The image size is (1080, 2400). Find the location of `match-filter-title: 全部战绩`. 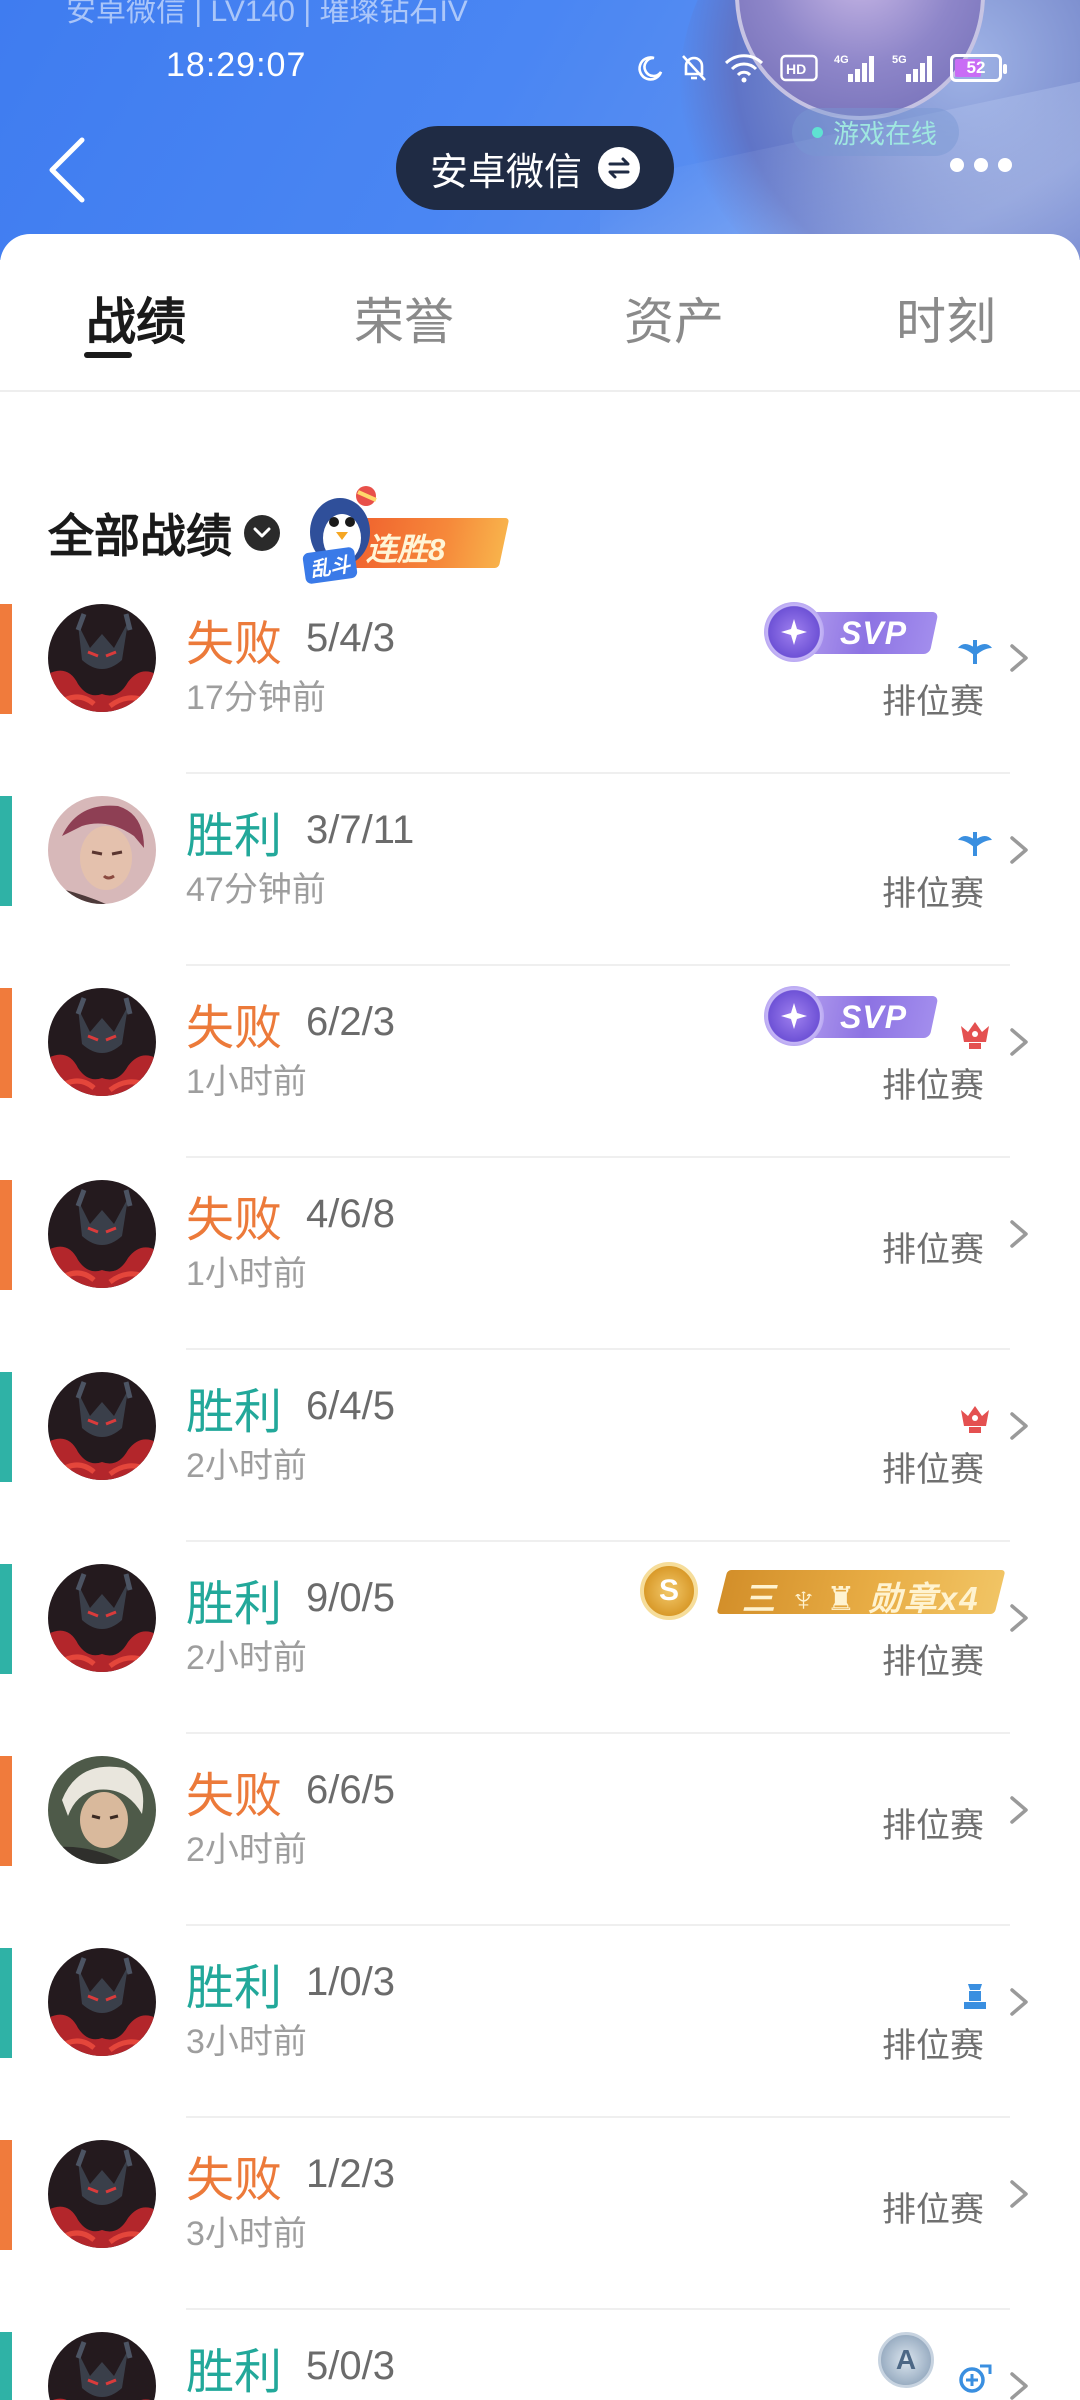

match-filter-title: 全部战绩 is located at coordinates (140, 533).